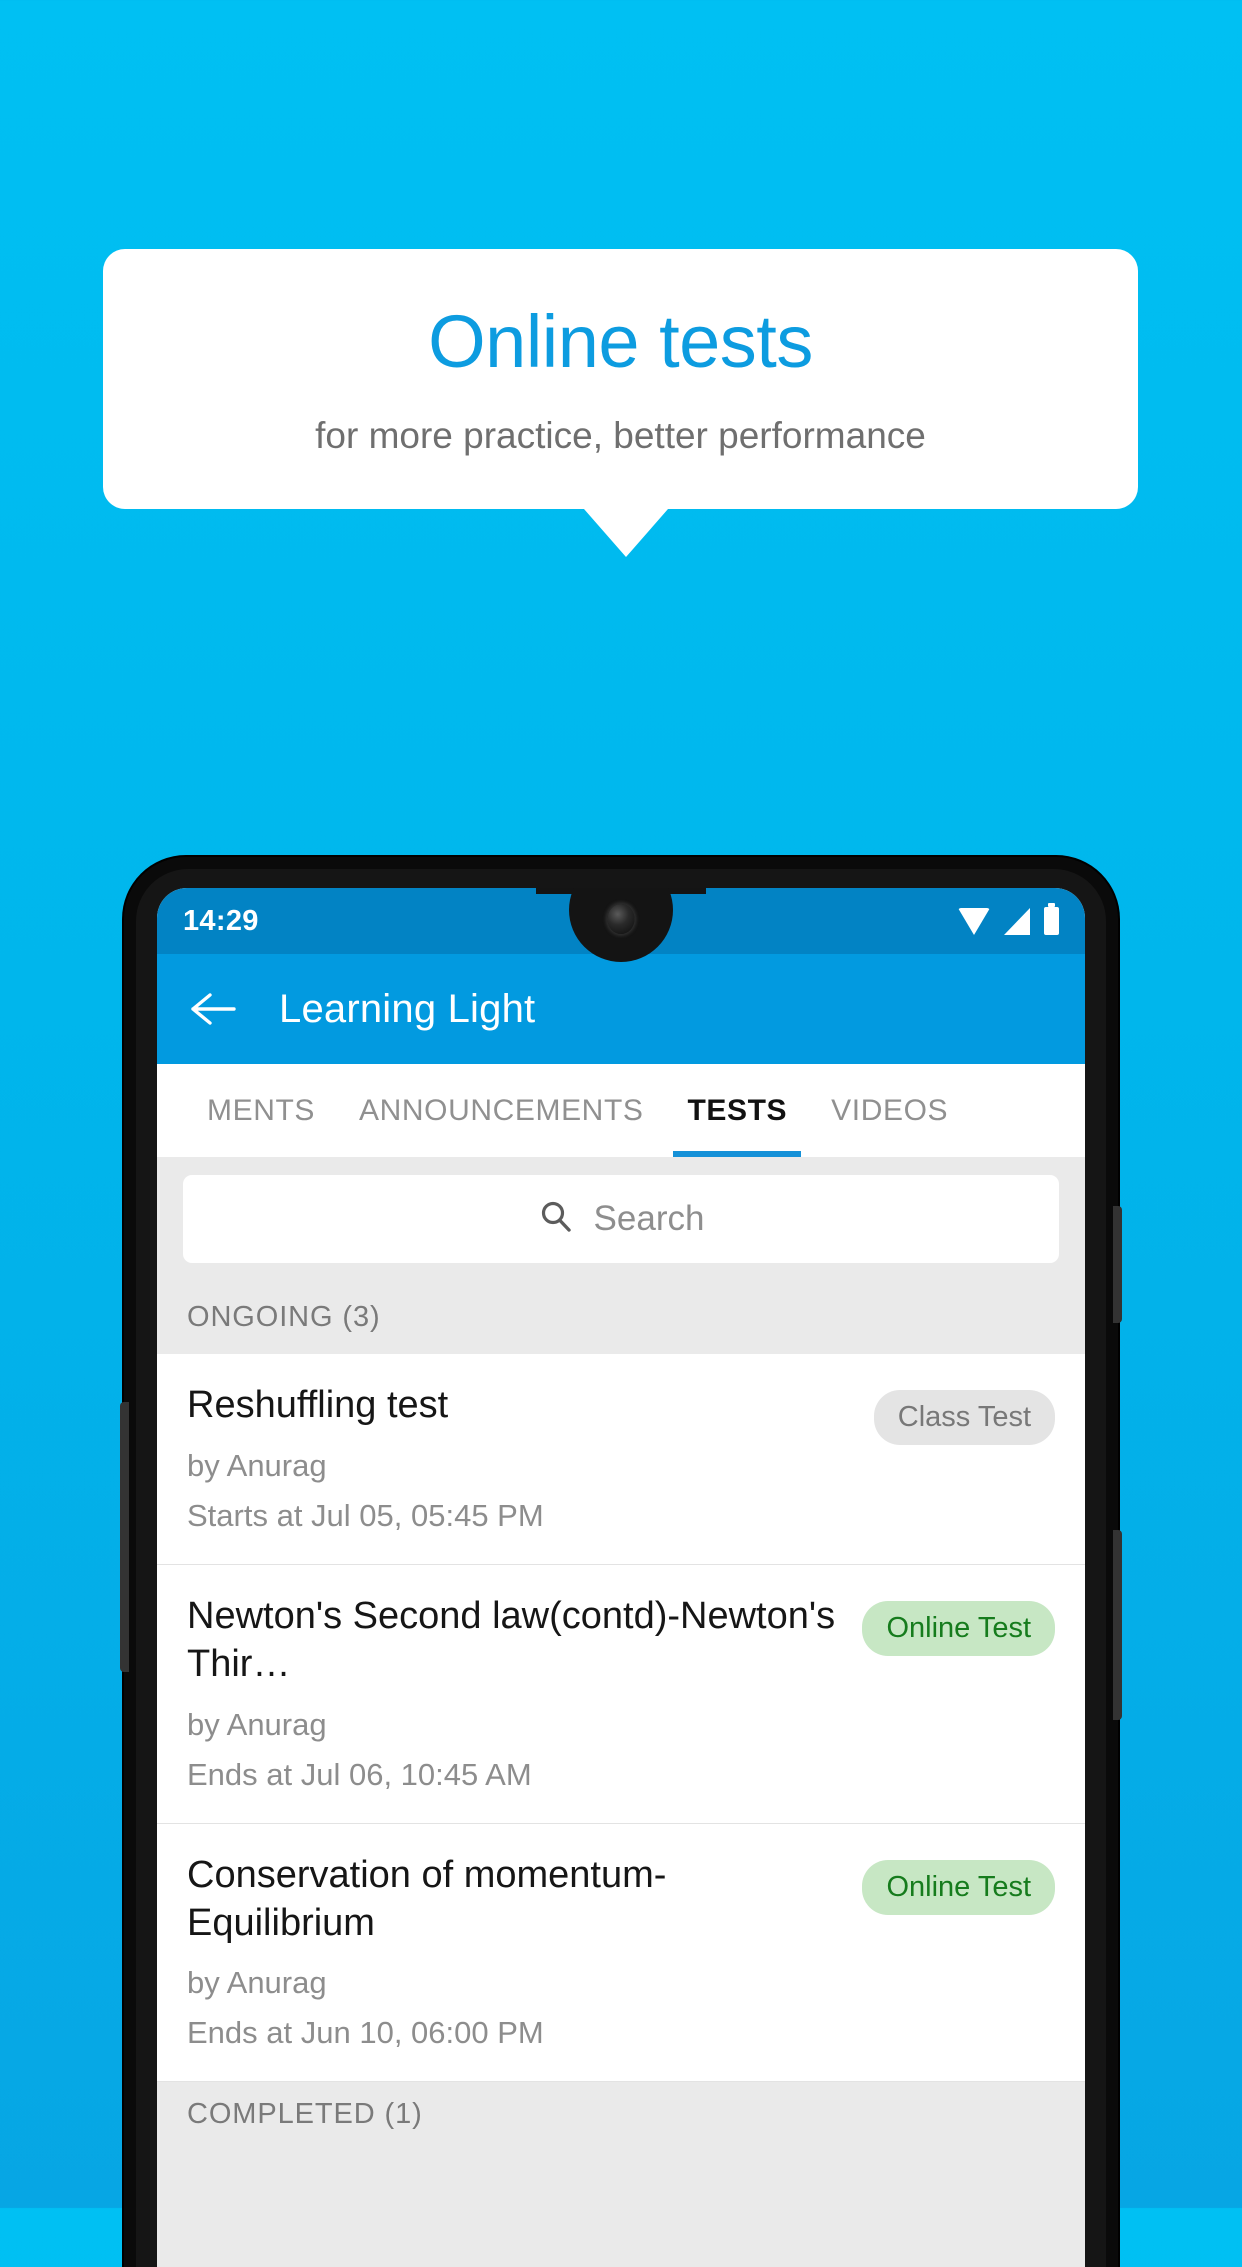 The height and width of the screenshot is (2267, 1242). Describe the element at coordinates (621, 891) in the screenshot. I see `notch-bar` at that location.